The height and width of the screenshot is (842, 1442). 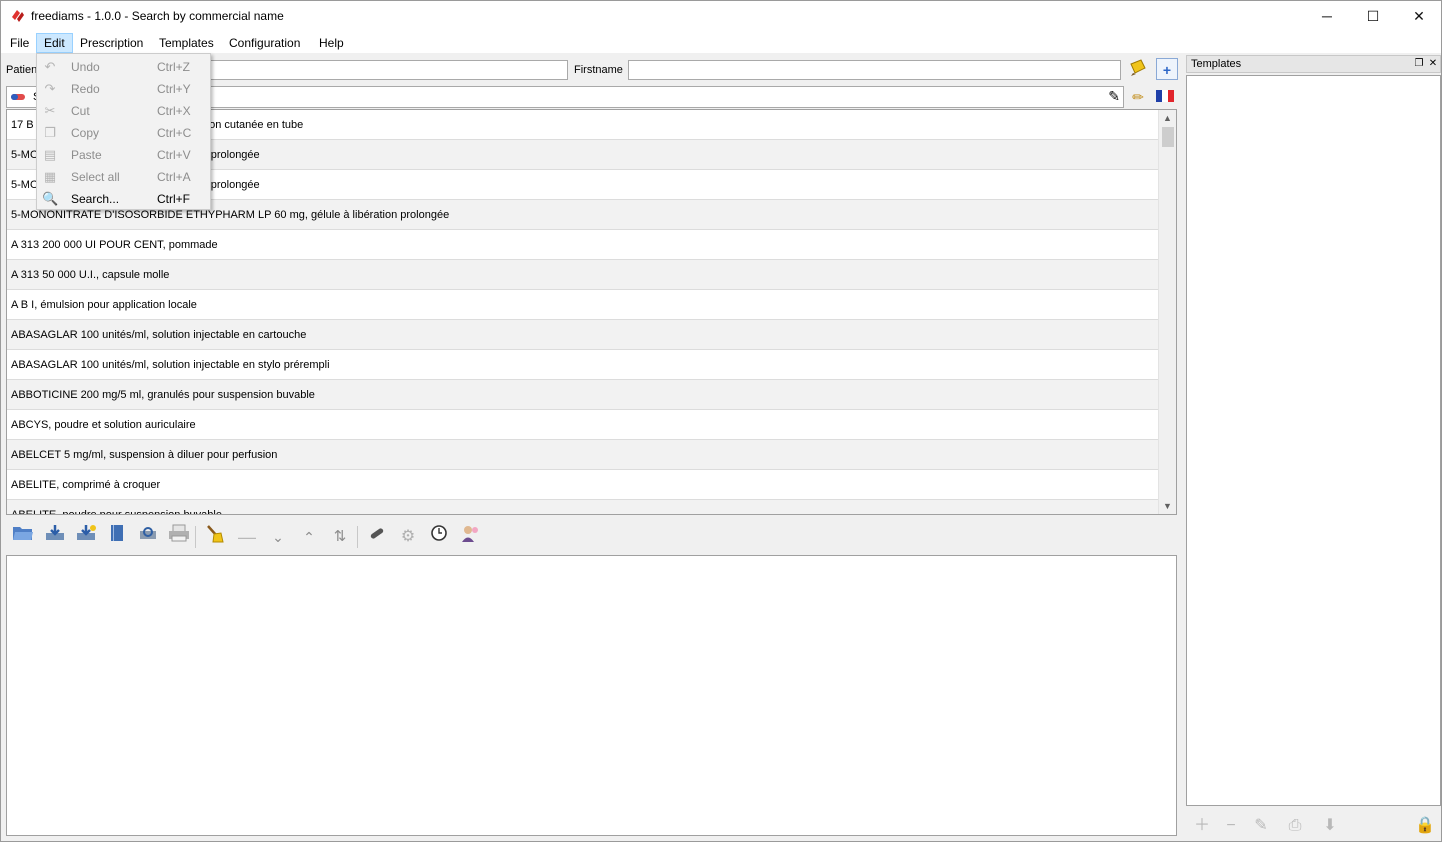 I want to click on paste-icon: ▤, so click(x=50, y=154).